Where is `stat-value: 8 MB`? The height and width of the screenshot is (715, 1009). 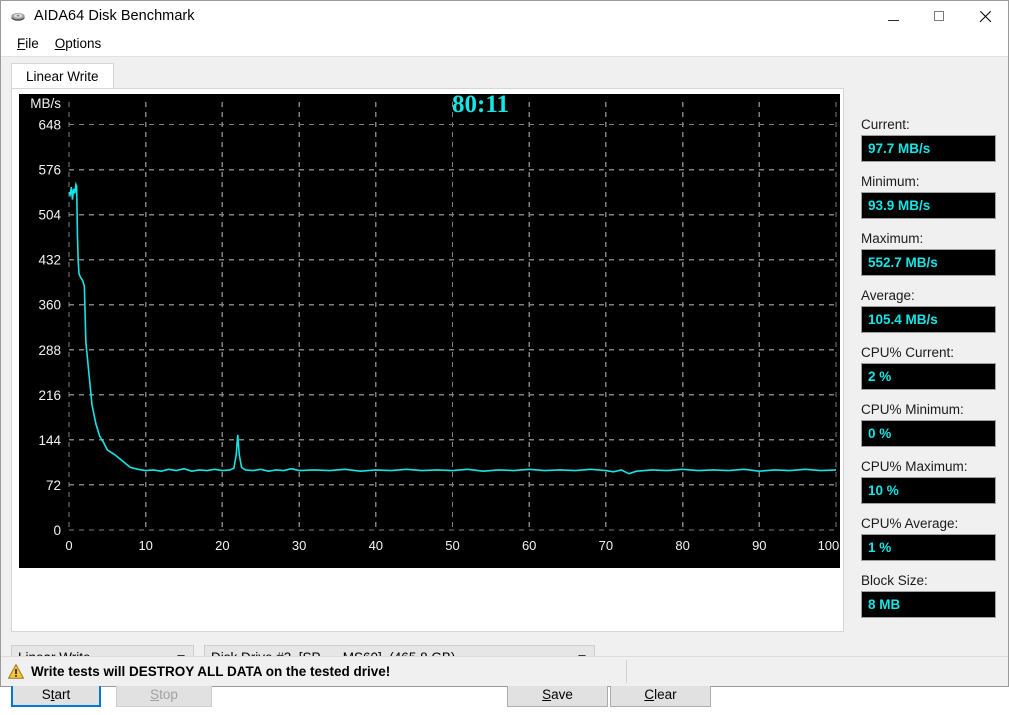
stat-value: 8 MB is located at coordinates (928, 604).